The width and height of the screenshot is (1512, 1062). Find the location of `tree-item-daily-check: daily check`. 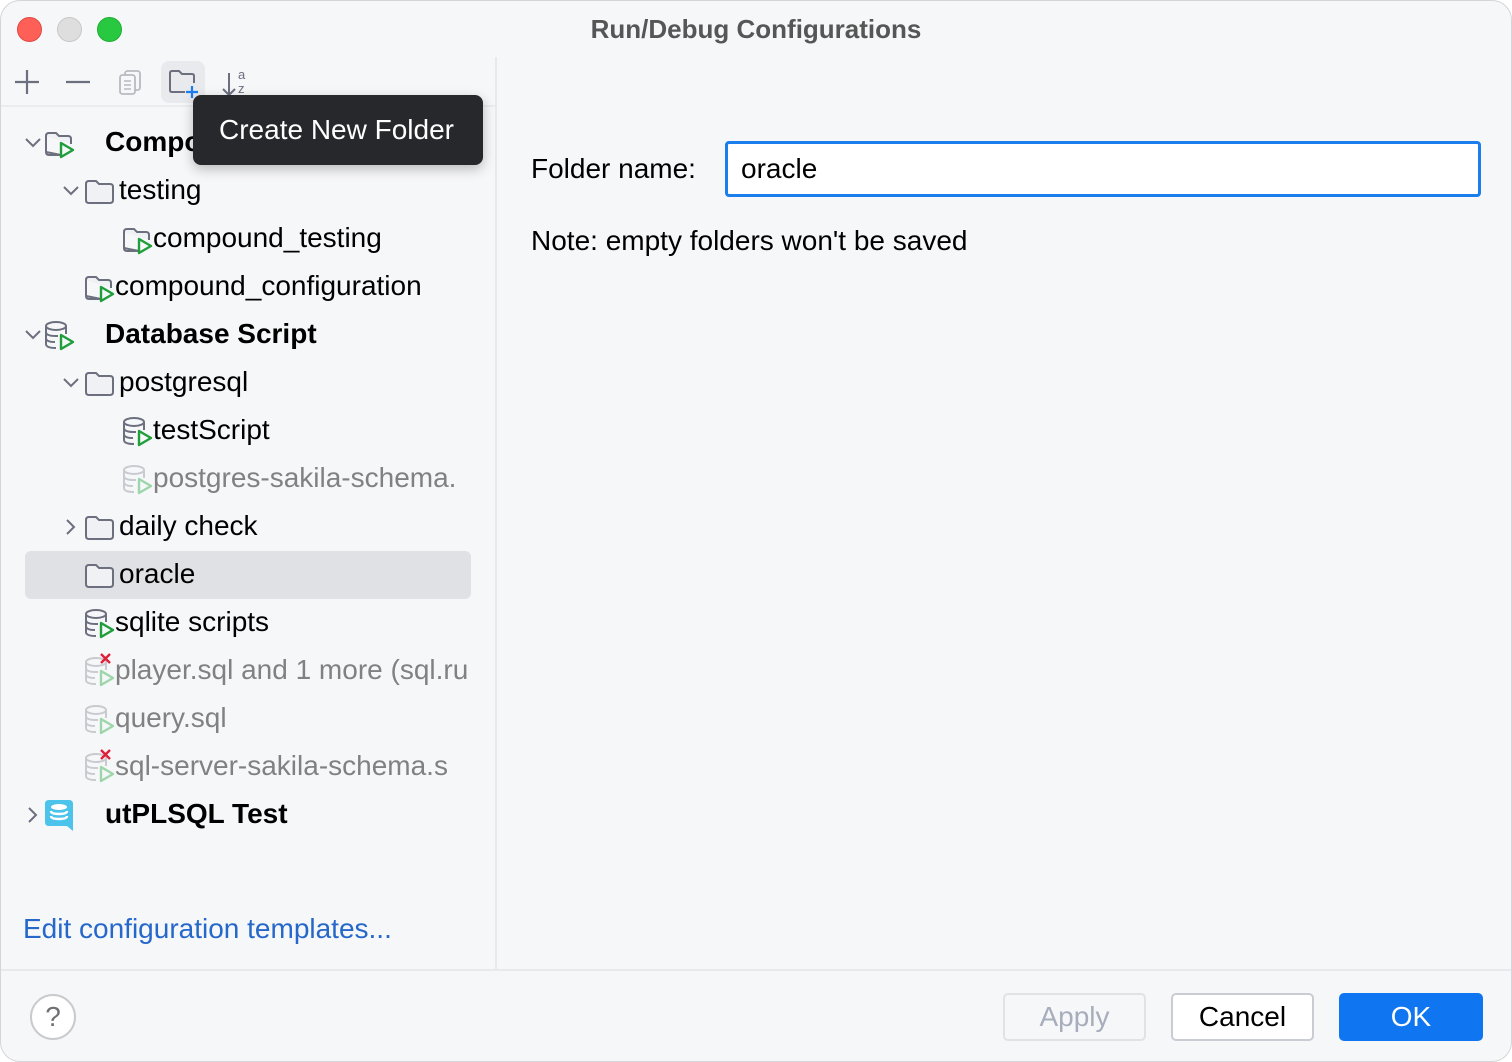

tree-item-daily-check: daily check is located at coordinates (248, 527).